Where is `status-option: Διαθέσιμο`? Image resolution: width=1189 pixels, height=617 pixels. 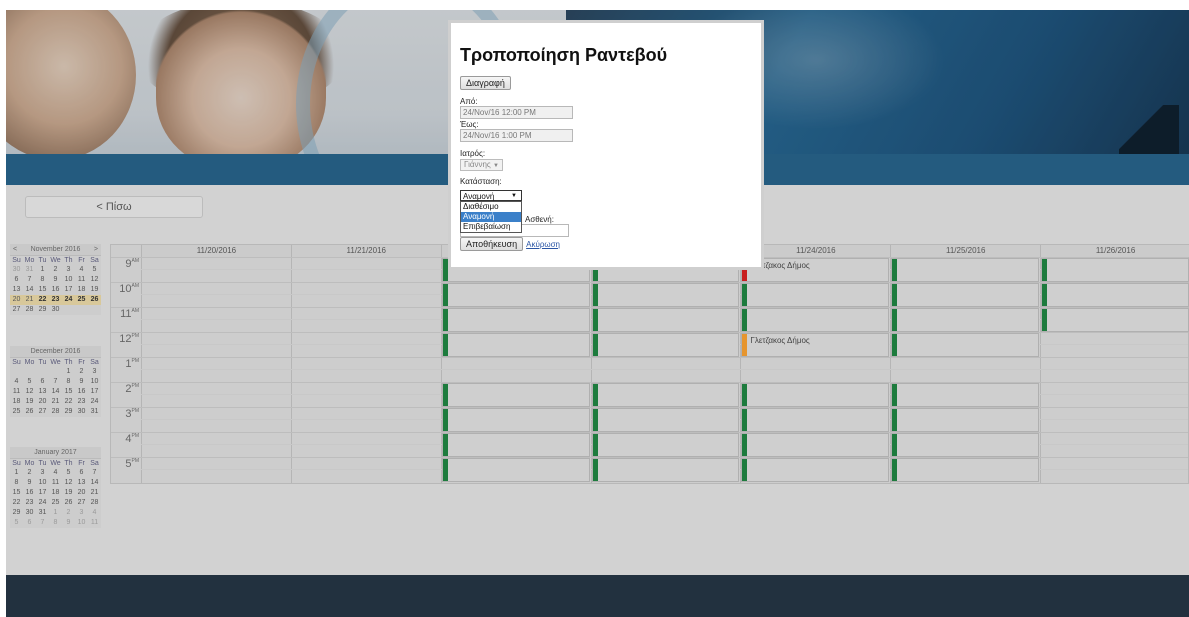
status-option: Διαθέσιμο is located at coordinates (491, 207).